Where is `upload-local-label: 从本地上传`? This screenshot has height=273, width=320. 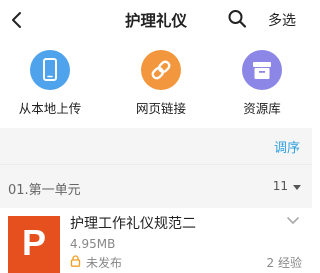
upload-local-label: 从本地上传 is located at coordinates (50, 108).